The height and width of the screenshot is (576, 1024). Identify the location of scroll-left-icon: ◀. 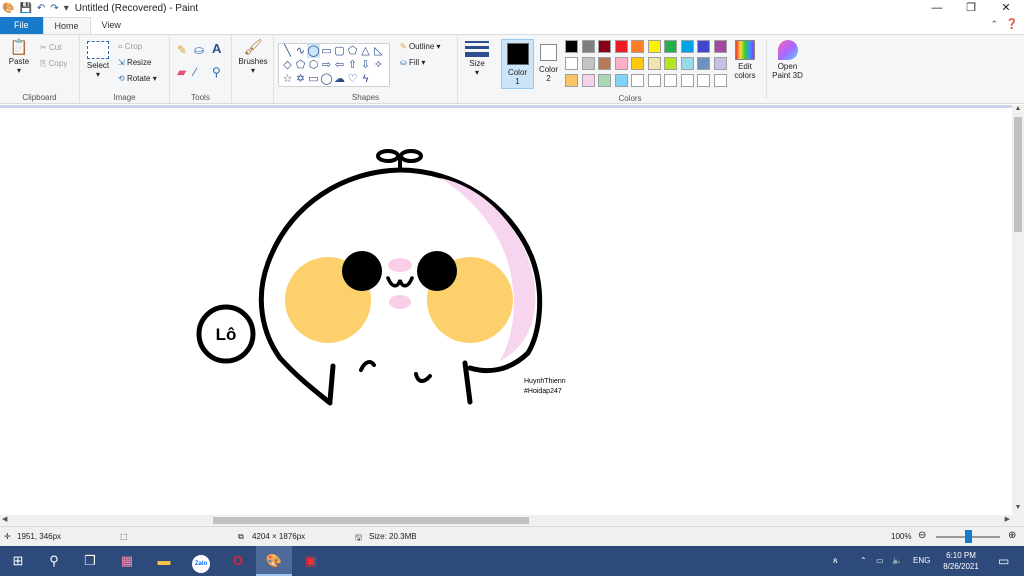
(4, 519).